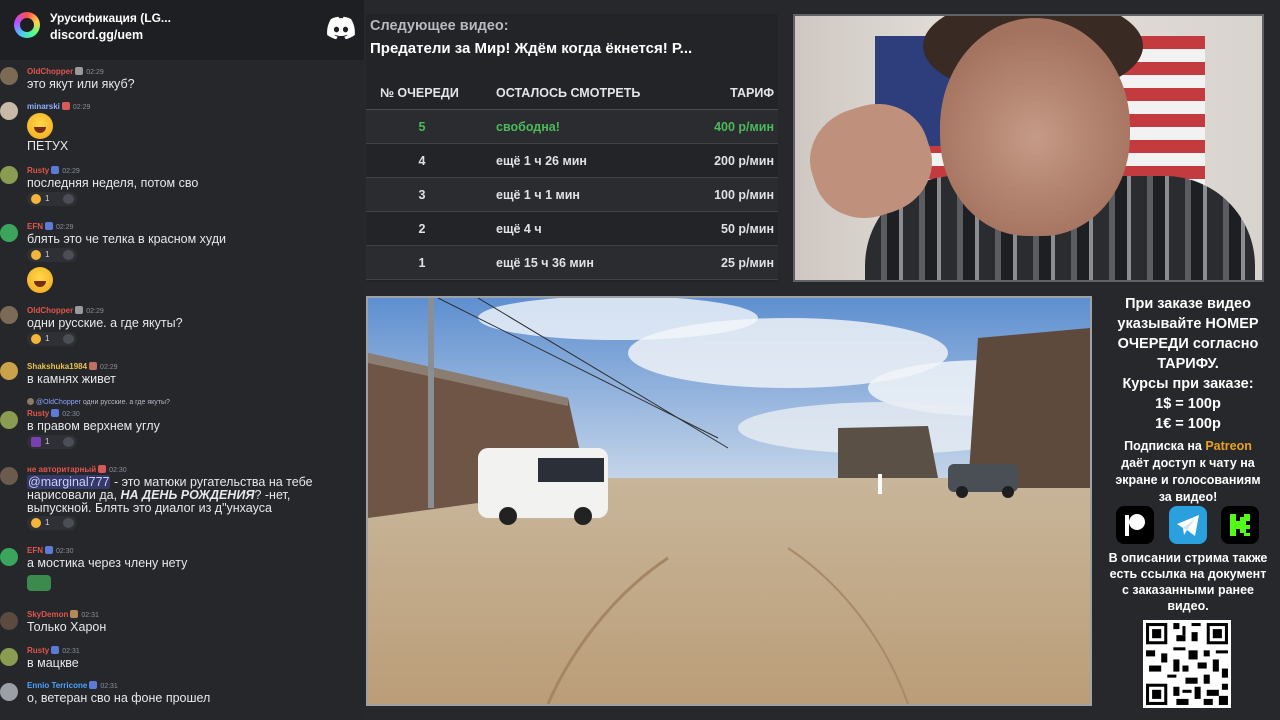  What do you see at coordinates (62, 469) in the screenshot?
I see `message-author: не авторитарный` at bounding box center [62, 469].